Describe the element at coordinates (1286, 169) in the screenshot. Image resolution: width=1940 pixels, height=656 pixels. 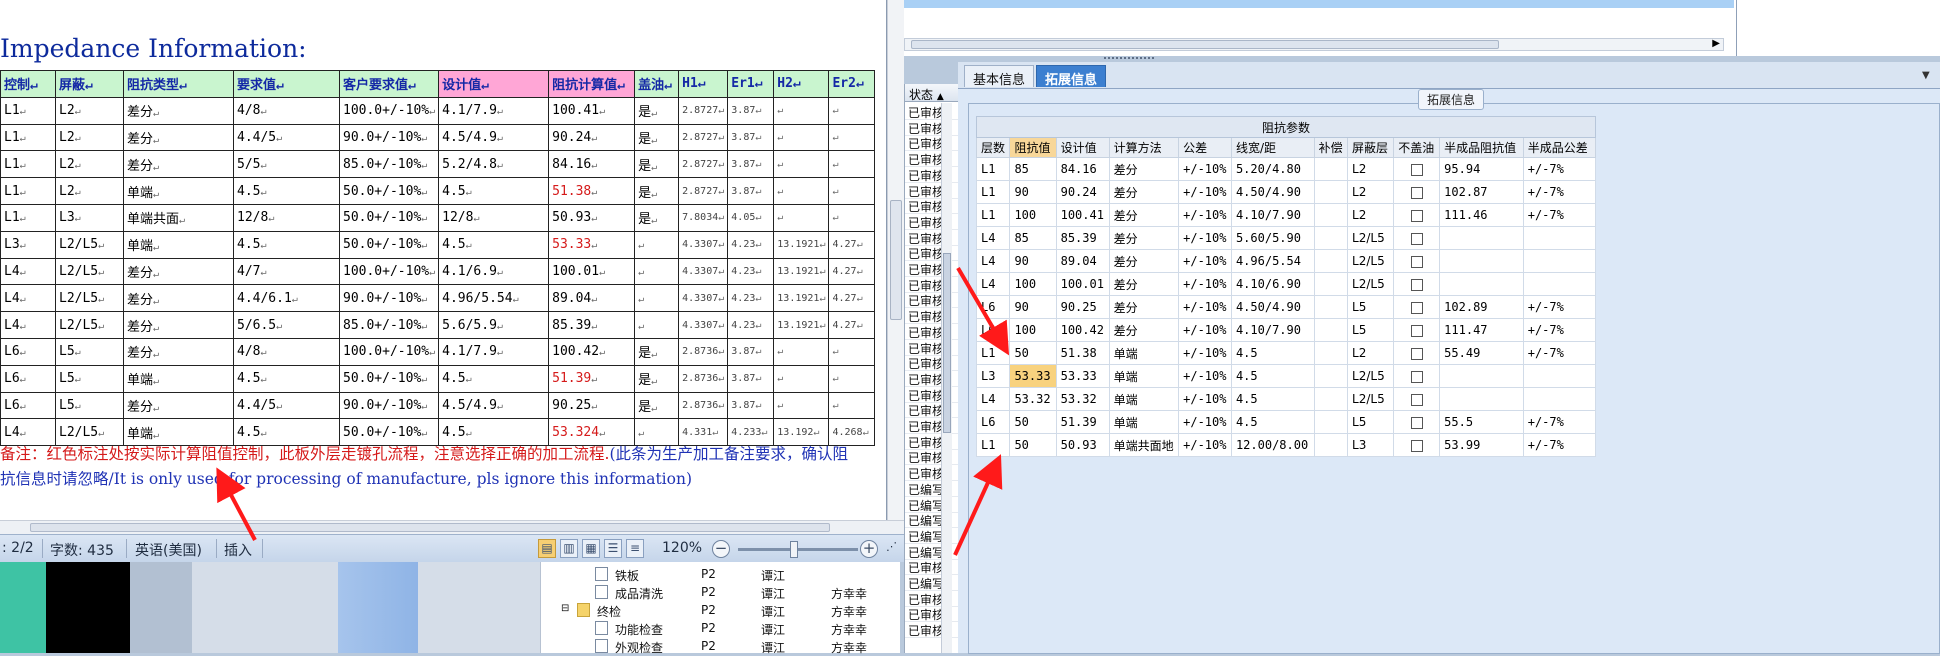
I see `params-row: L1 85 84.16 差分 +/-10% 5.20/4.80 L2 95.94 +/-7%` at that location.